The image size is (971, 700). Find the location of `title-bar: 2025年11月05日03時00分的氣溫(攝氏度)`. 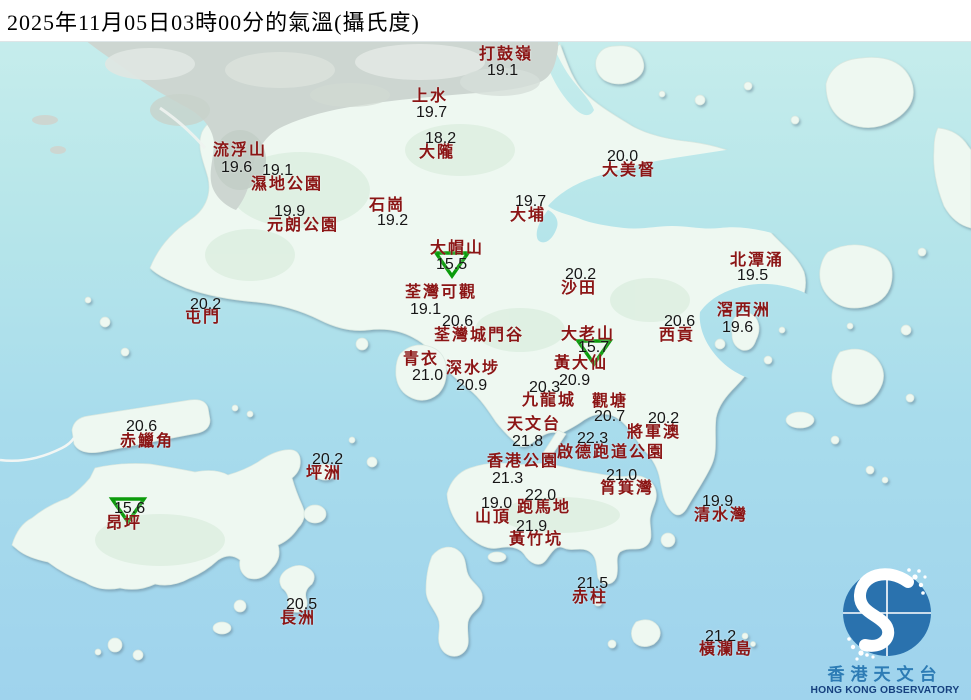

title-bar: 2025年11月05日03時00分的氣溫(攝氏度) is located at coordinates (485, 21).